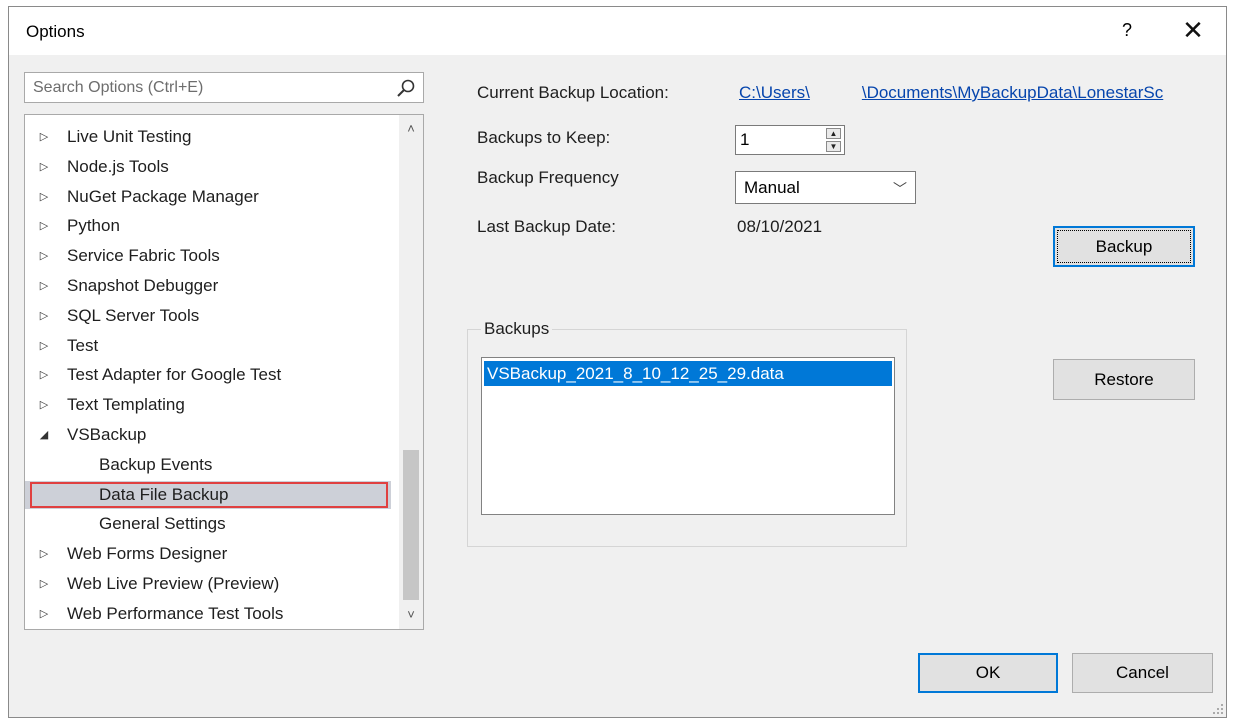  I want to click on backup-frequency-select: Manual ﹀, so click(825, 187).